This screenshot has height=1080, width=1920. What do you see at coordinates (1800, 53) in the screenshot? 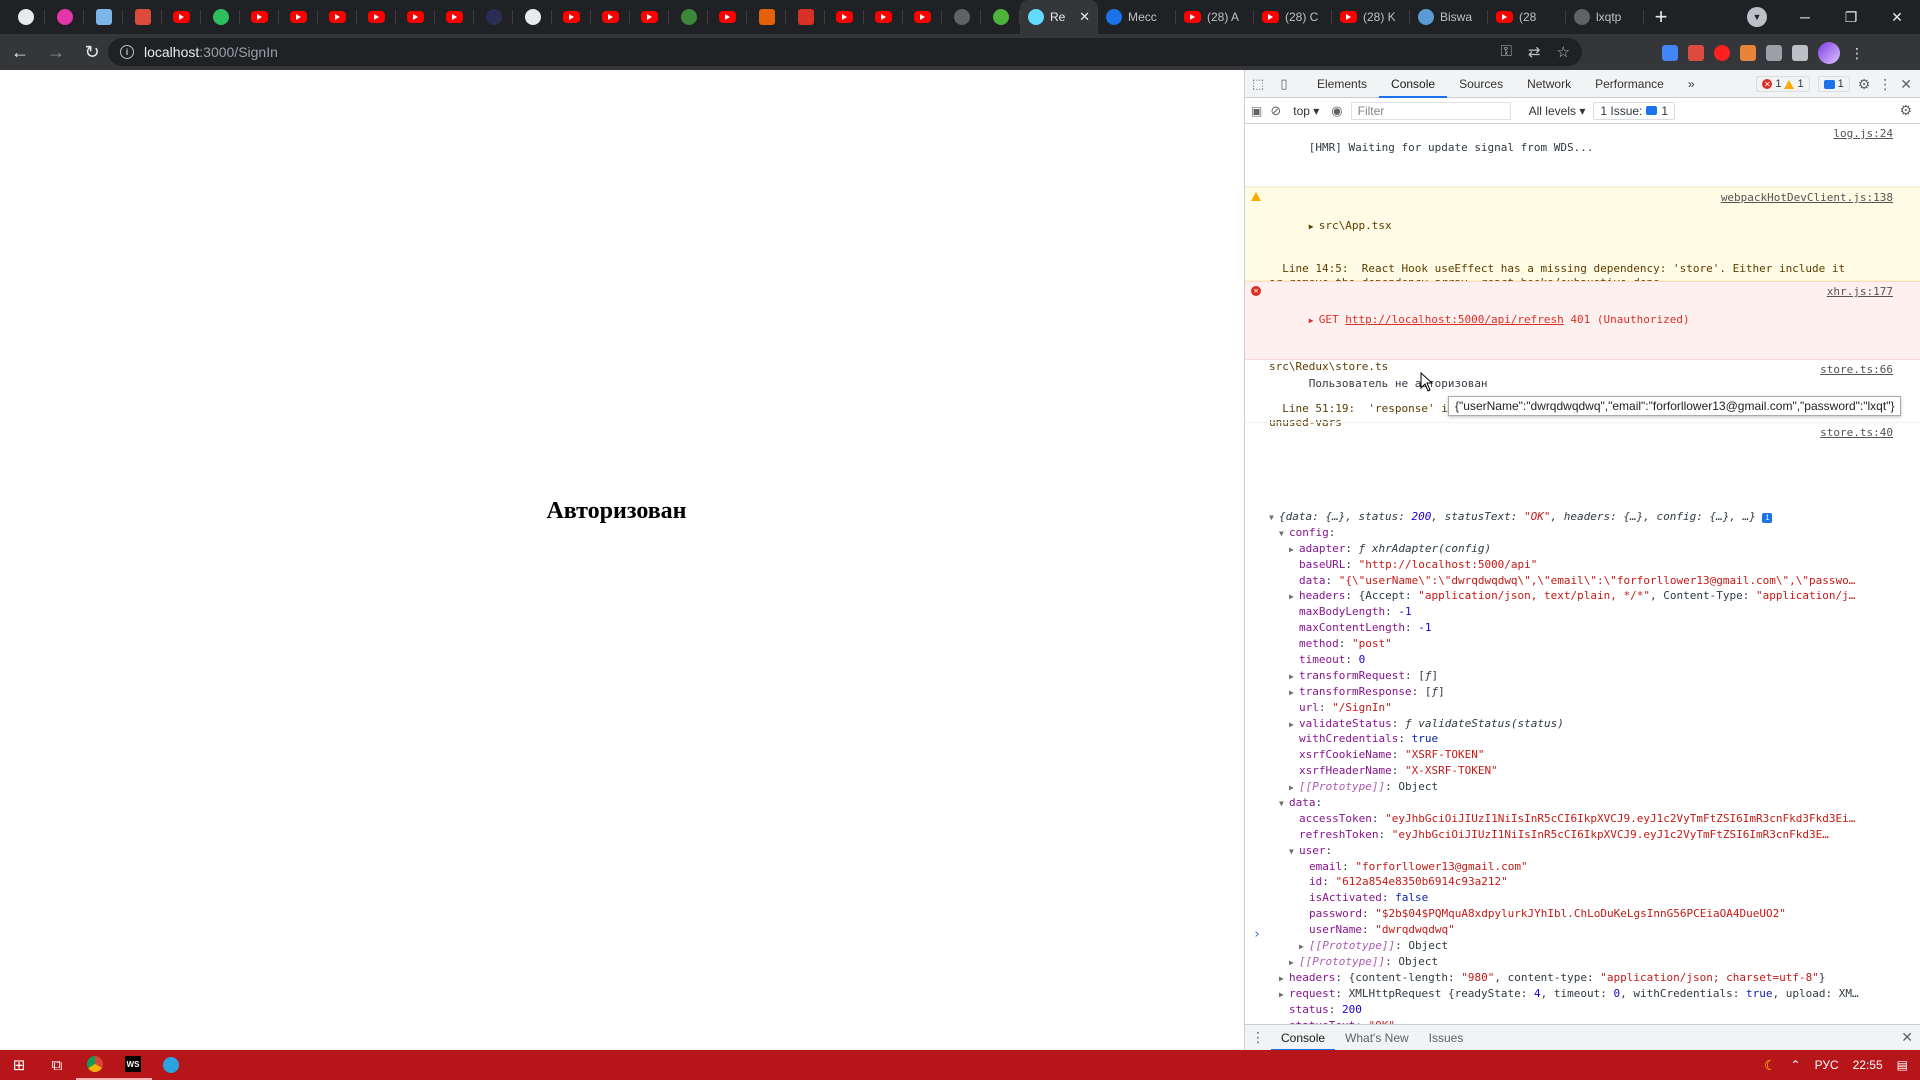
I see `reading-list-icon` at bounding box center [1800, 53].